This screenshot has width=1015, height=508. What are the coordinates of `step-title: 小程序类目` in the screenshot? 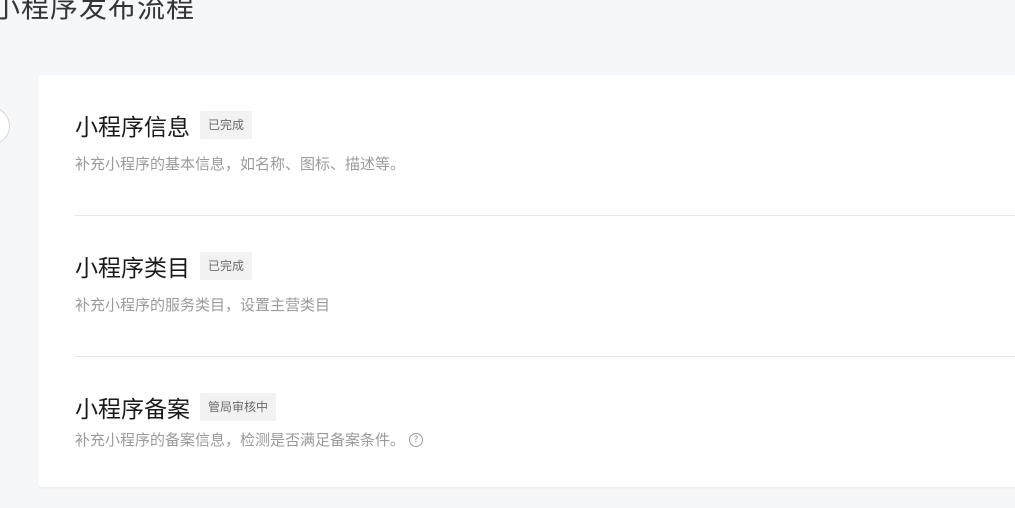 It's located at (132, 269).